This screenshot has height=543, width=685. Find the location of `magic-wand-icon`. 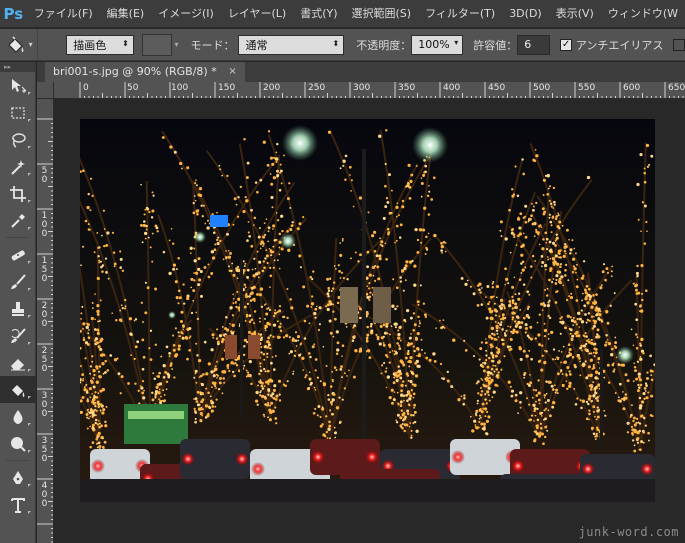

magic-wand-icon is located at coordinates (18, 167).